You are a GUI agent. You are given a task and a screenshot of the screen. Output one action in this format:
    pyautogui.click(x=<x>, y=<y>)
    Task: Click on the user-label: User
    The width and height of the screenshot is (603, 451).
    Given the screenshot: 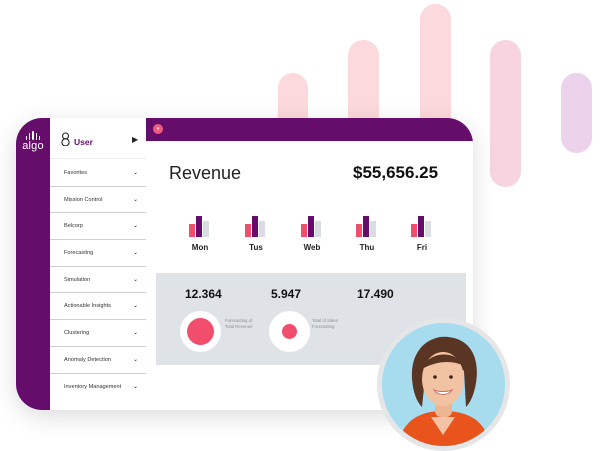 What is the action you would take?
    pyautogui.click(x=83, y=142)
    